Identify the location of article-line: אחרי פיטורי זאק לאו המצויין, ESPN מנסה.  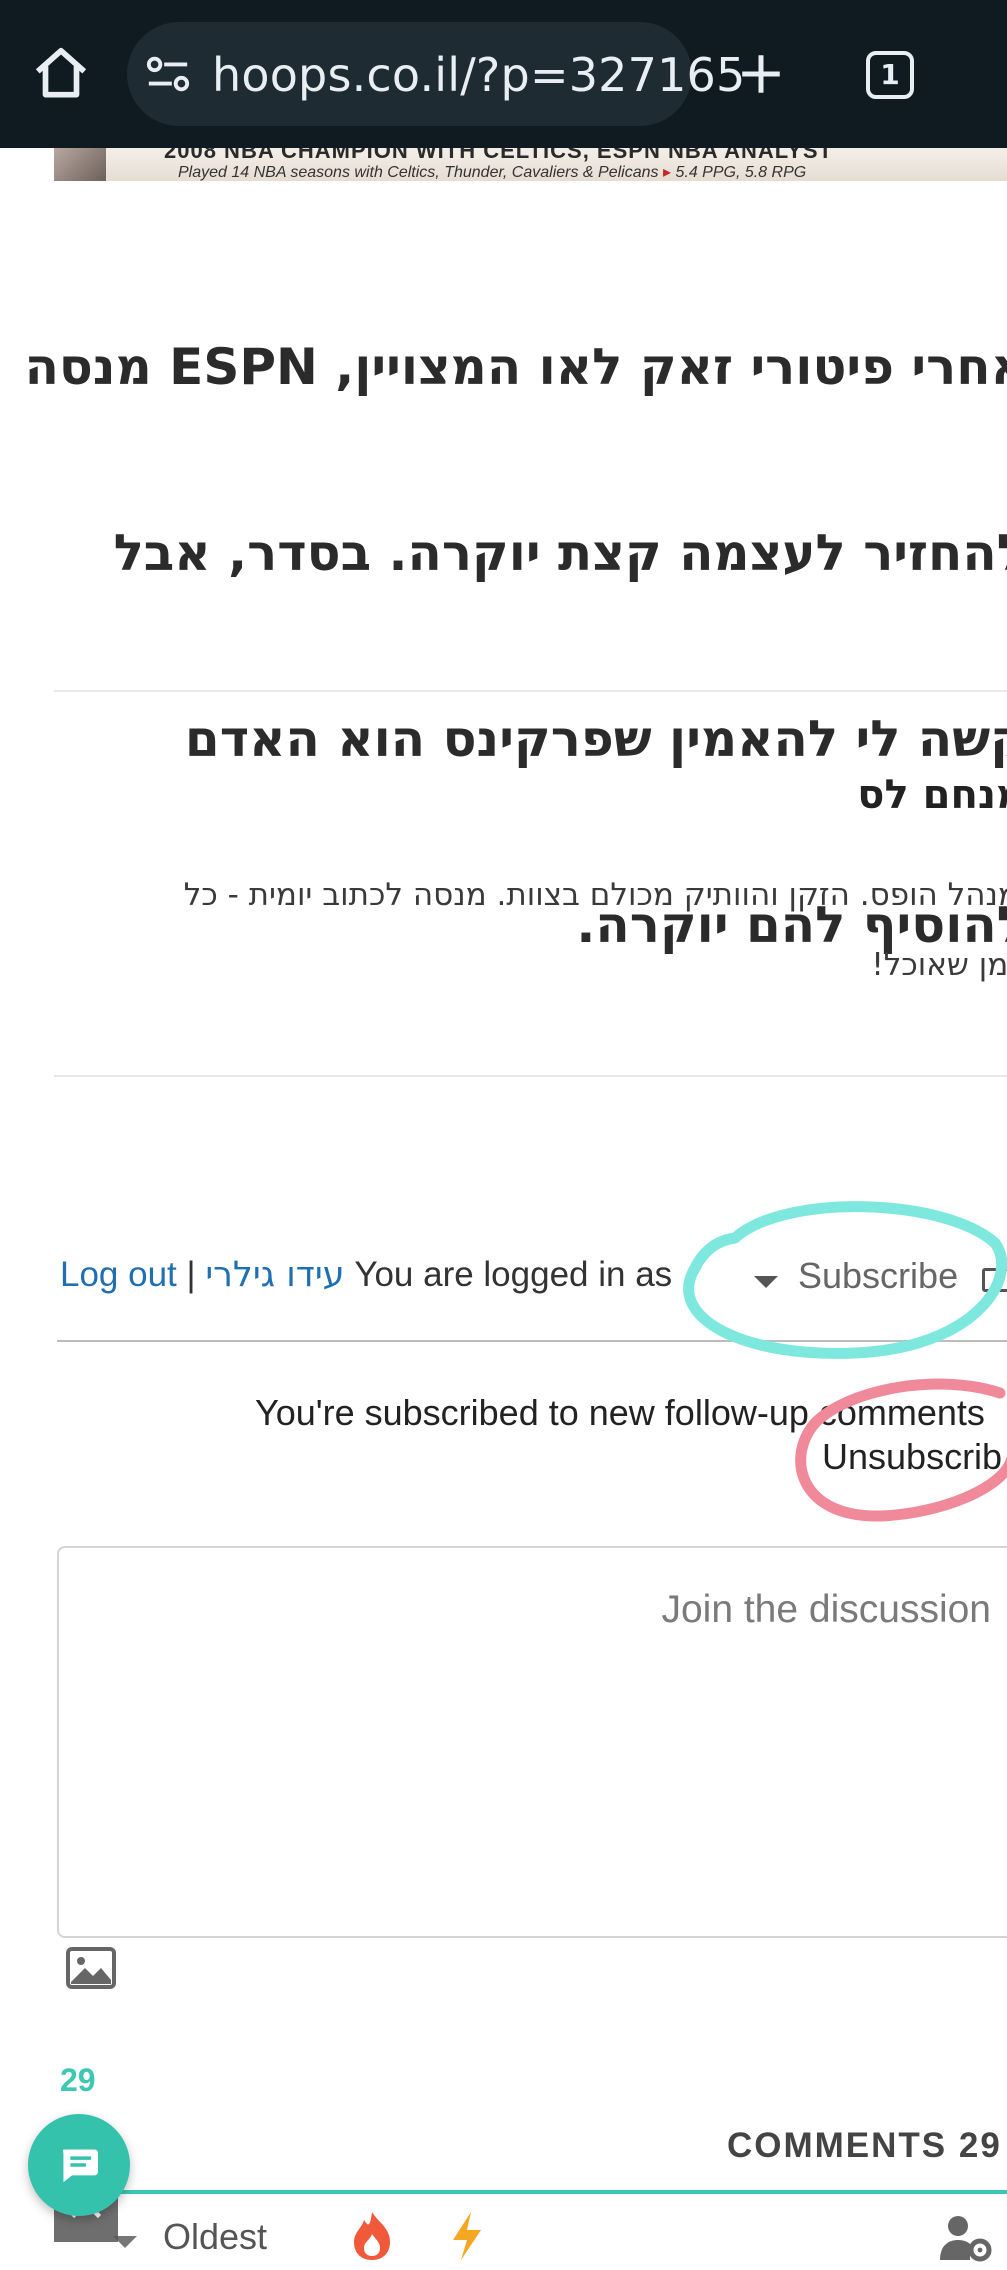
(515, 367).